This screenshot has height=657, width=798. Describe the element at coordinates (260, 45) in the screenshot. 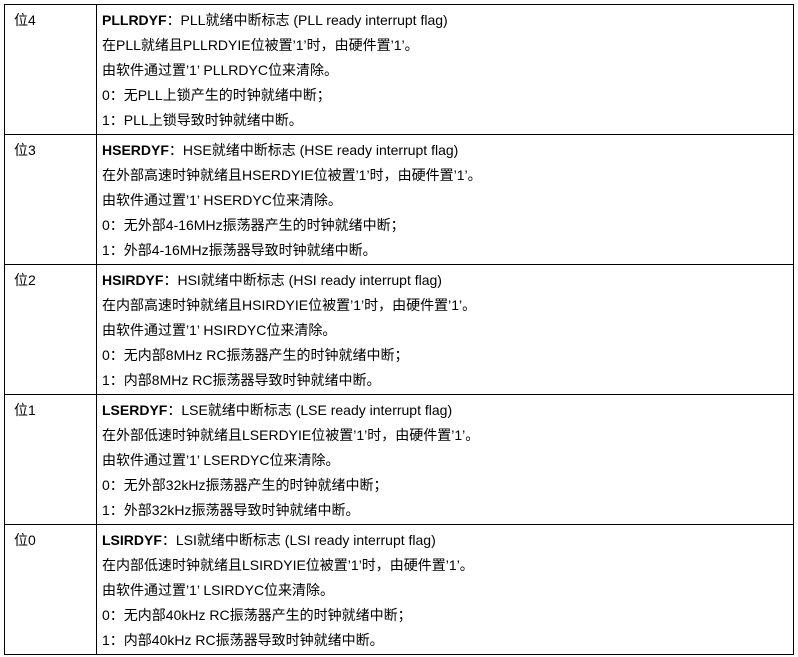

I see `description-line: 在PLL就绪且PLLRDYIE位被置’1’时，由硬件置’1’。` at that location.